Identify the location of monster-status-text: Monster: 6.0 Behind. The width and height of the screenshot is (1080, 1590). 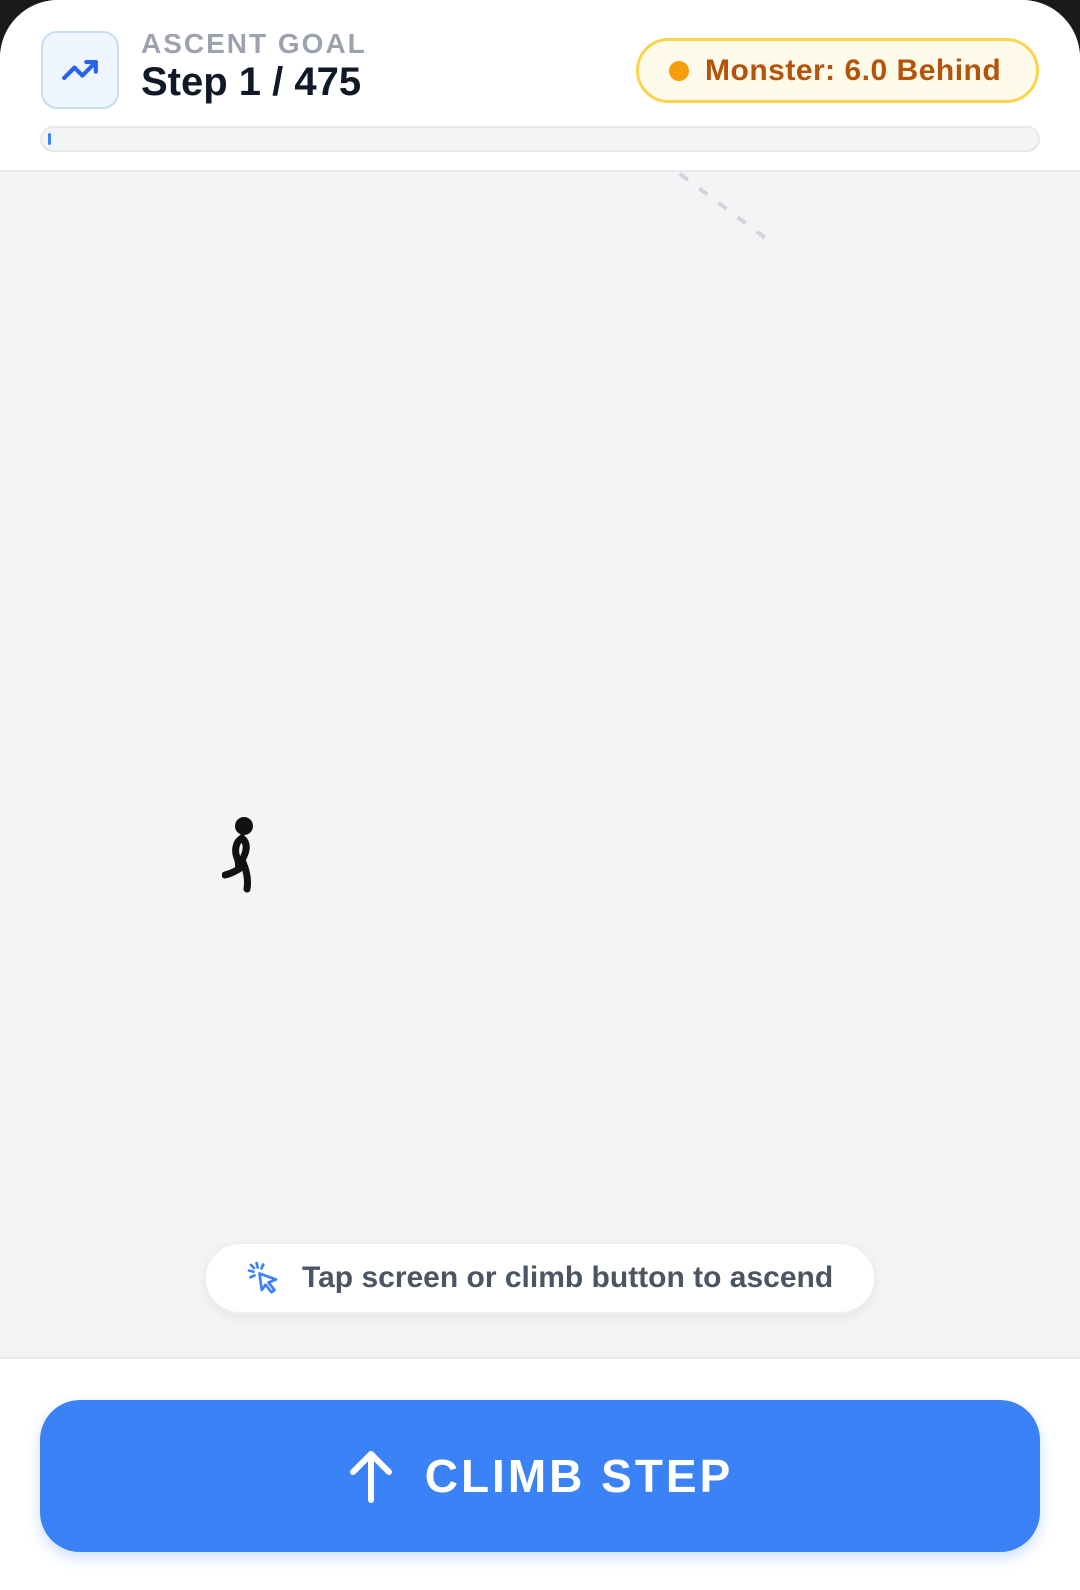
(853, 70).